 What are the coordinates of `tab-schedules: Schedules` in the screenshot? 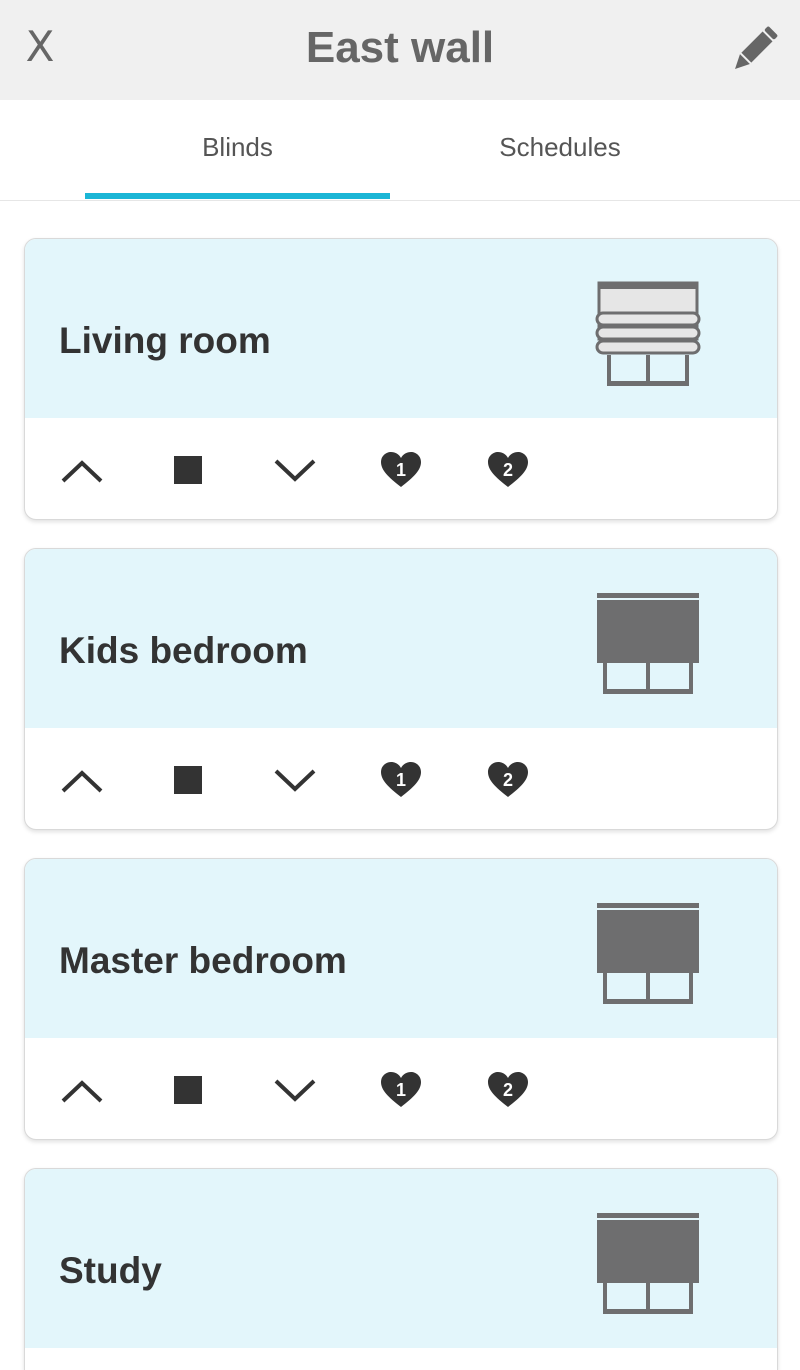 It's located at (560, 150).